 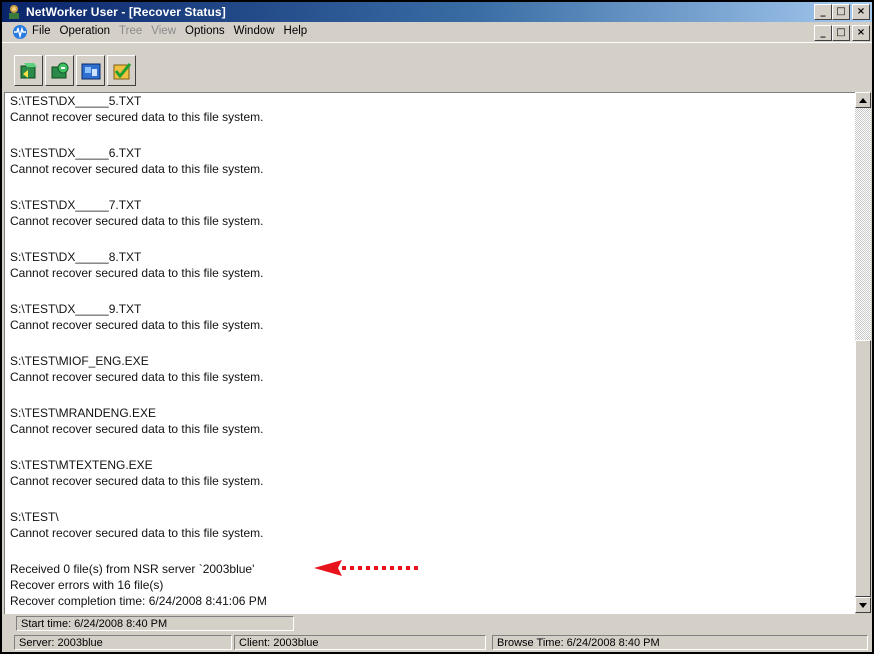 I want to click on menu-file: File, so click(x=41, y=31).